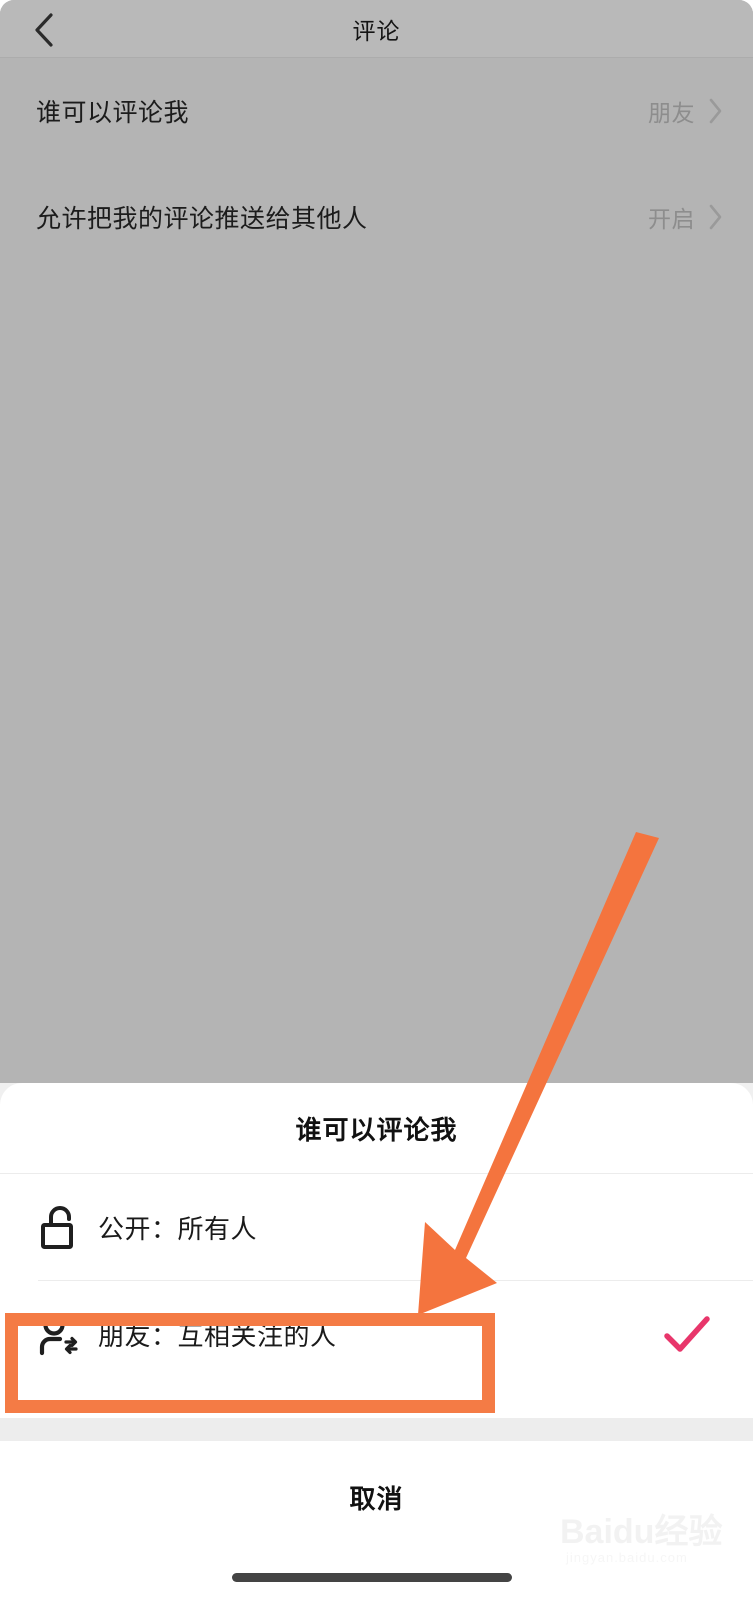 The height and width of the screenshot is (1600, 753). Describe the element at coordinates (627, 1557) in the screenshot. I see `watermark-url: jingyan.baidu.com` at that location.